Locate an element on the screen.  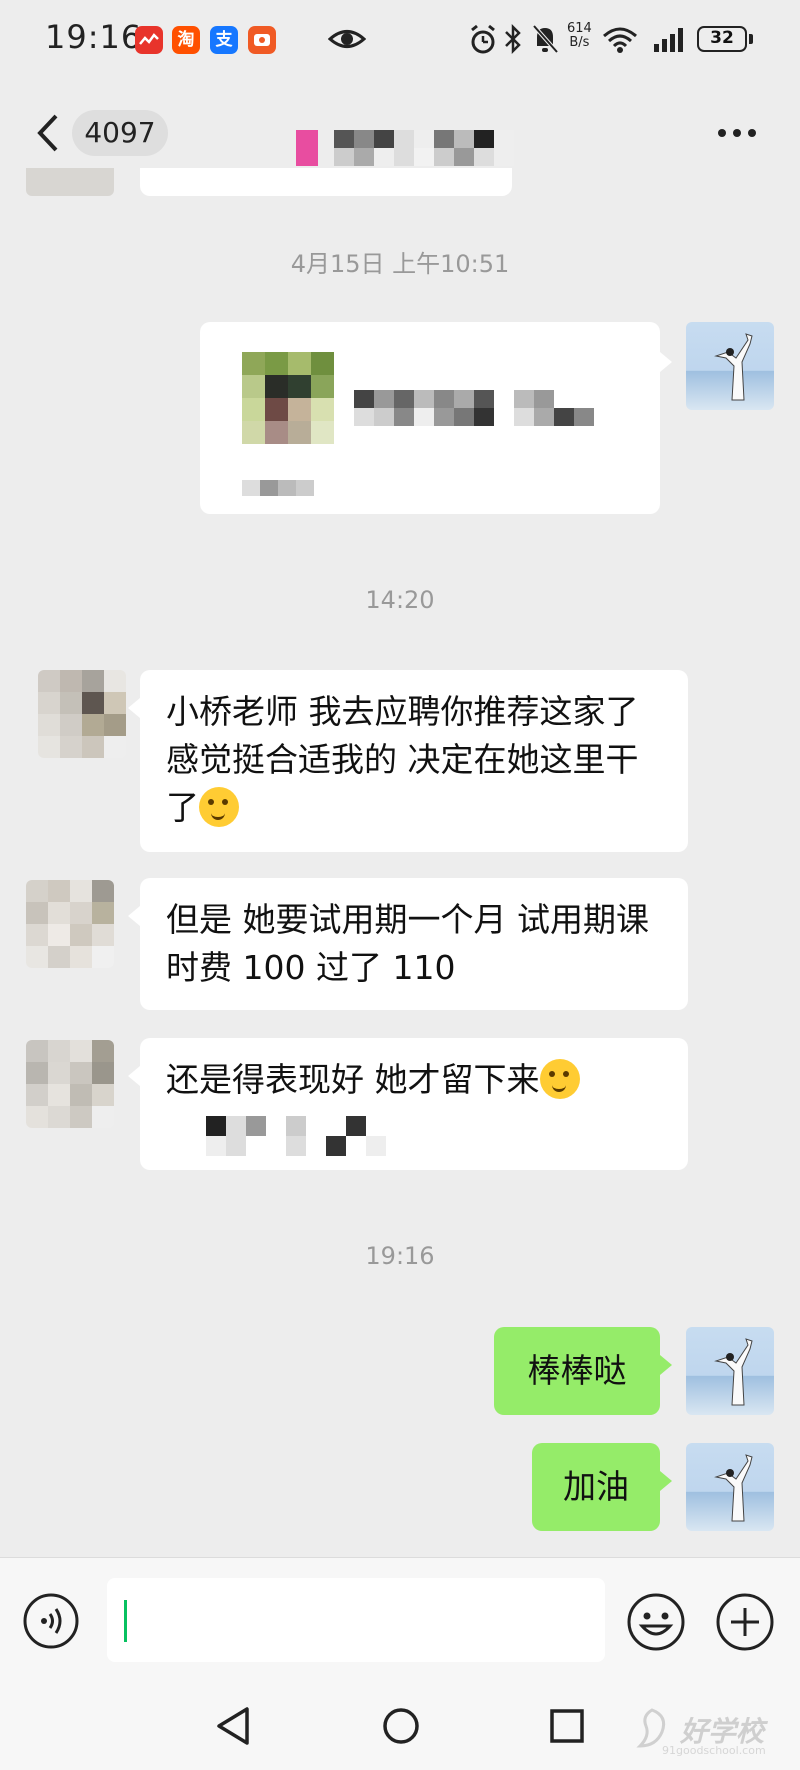
battery-tip is located at coordinates (751, 39).